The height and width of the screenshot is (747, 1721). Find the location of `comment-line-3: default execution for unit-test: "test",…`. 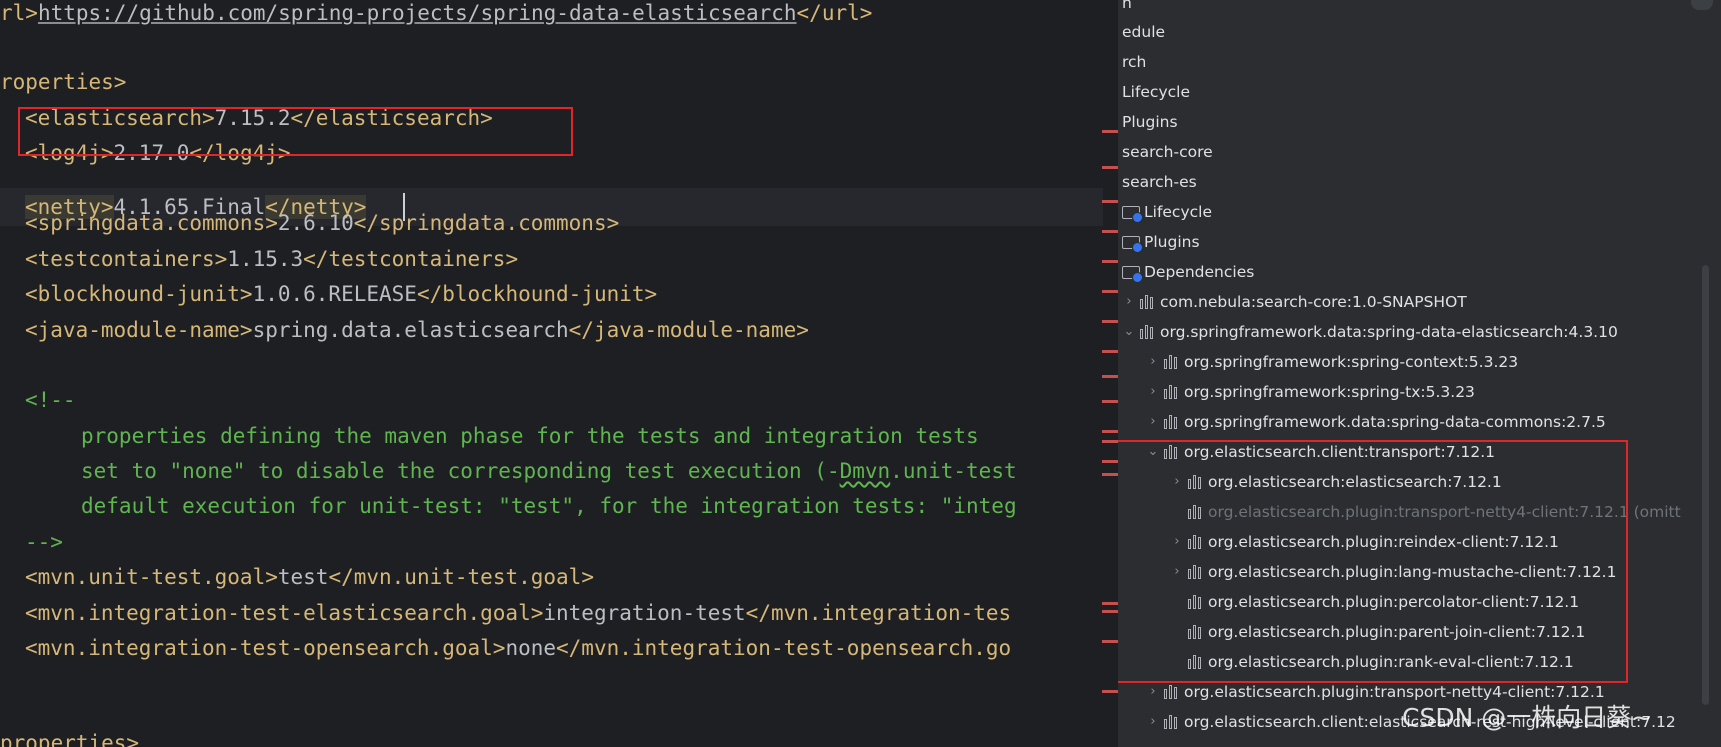

comment-line-3: default execution for unit-test: "test",… is located at coordinates (549, 506).